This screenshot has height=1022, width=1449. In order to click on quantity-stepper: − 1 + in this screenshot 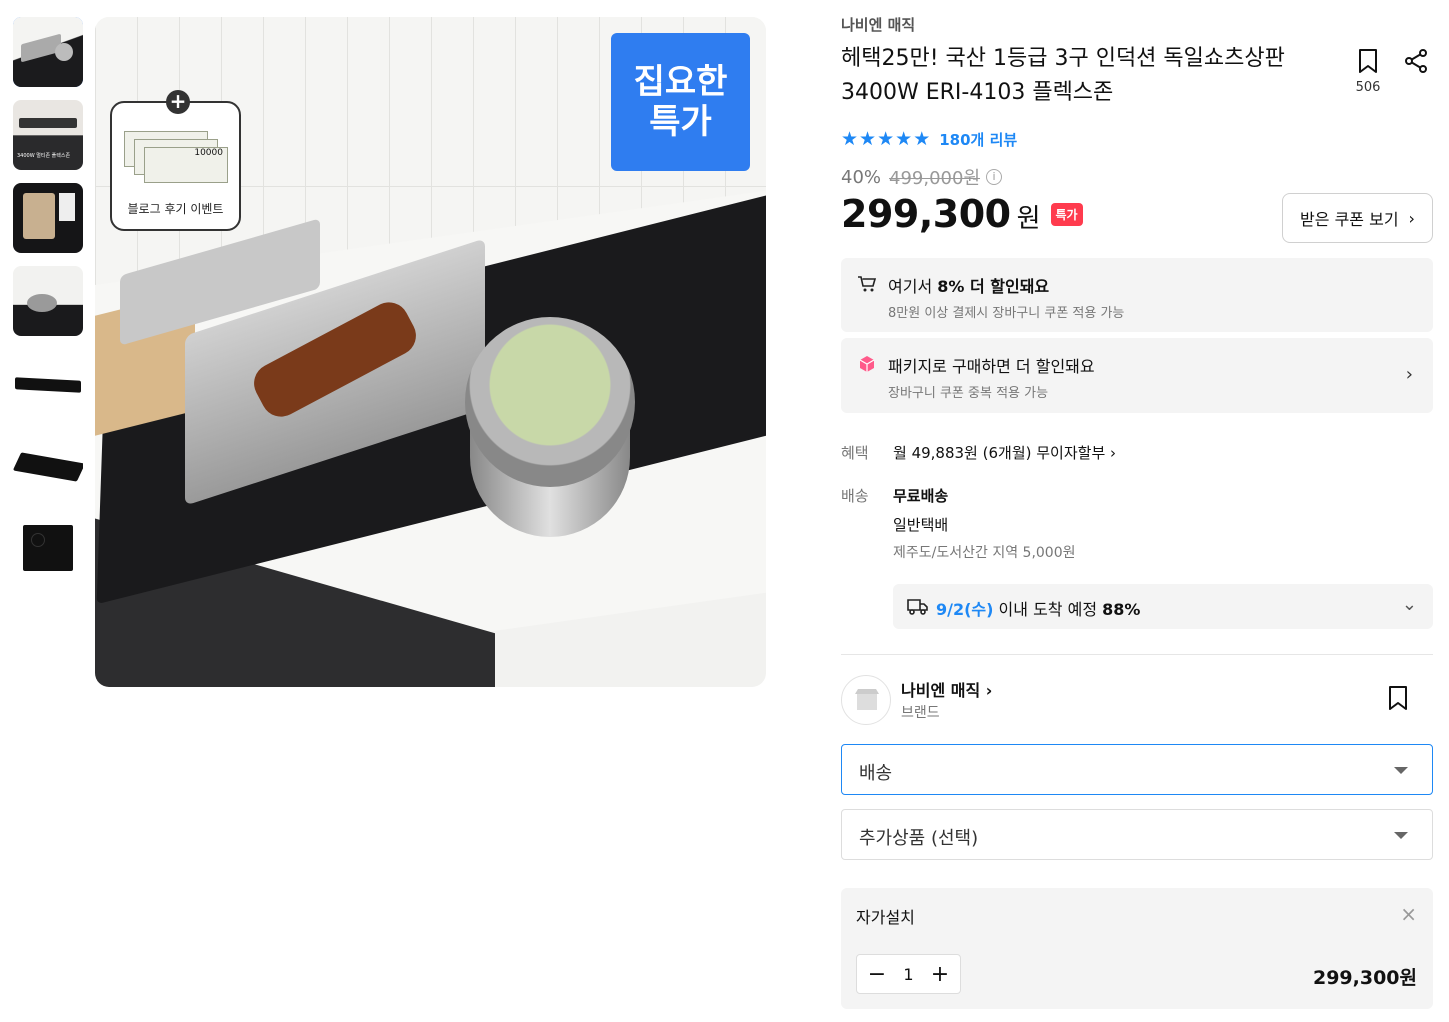, I will do `click(908, 974)`.